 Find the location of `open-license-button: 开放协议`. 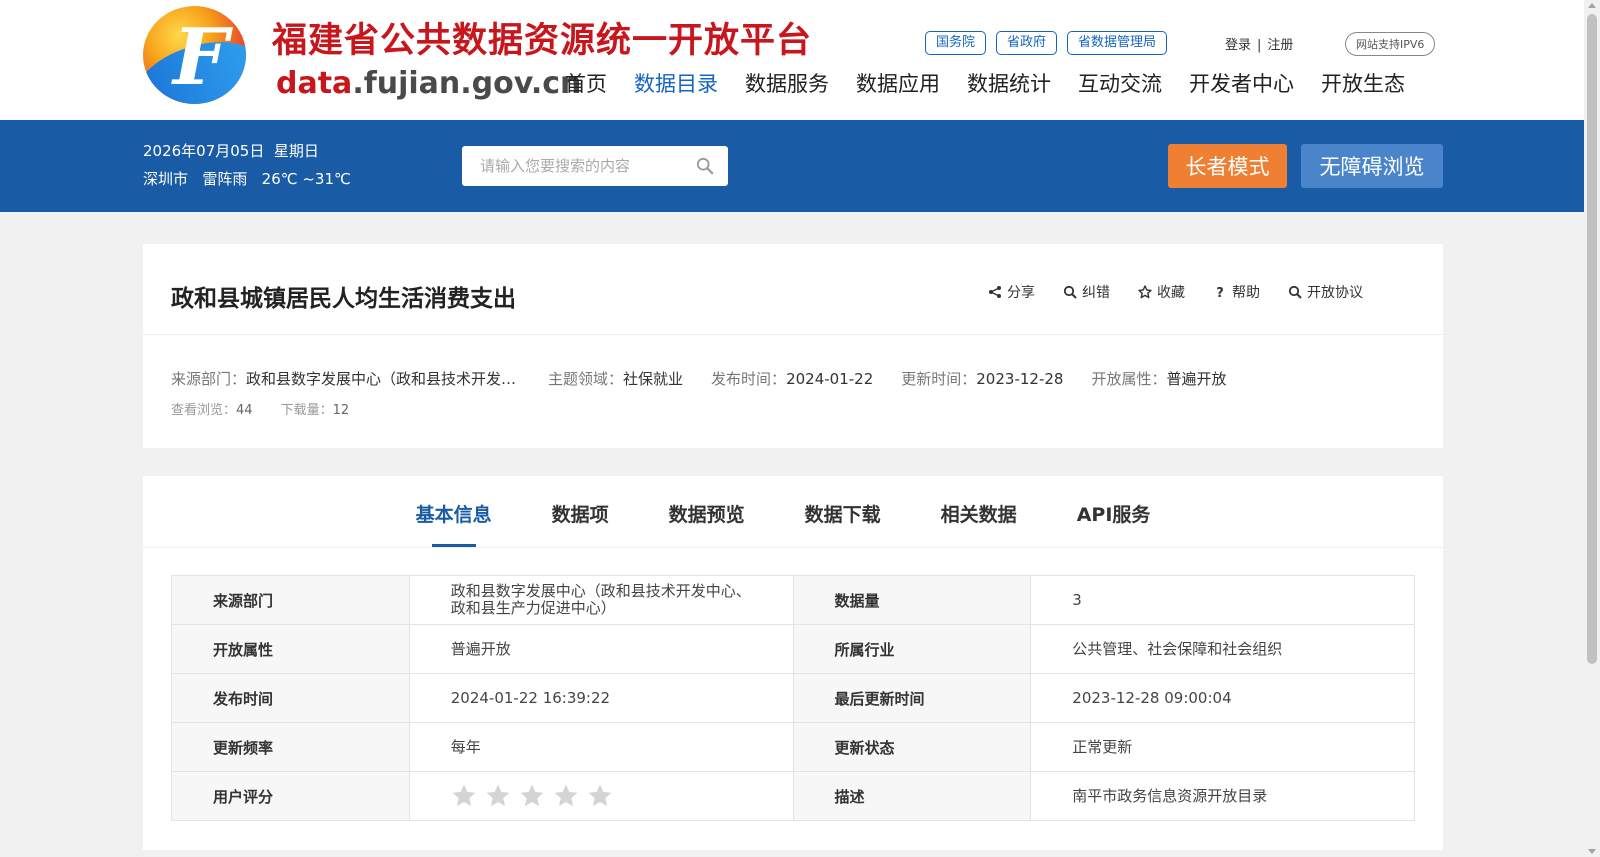

open-license-button: 开放协议 is located at coordinates (1325, 292).